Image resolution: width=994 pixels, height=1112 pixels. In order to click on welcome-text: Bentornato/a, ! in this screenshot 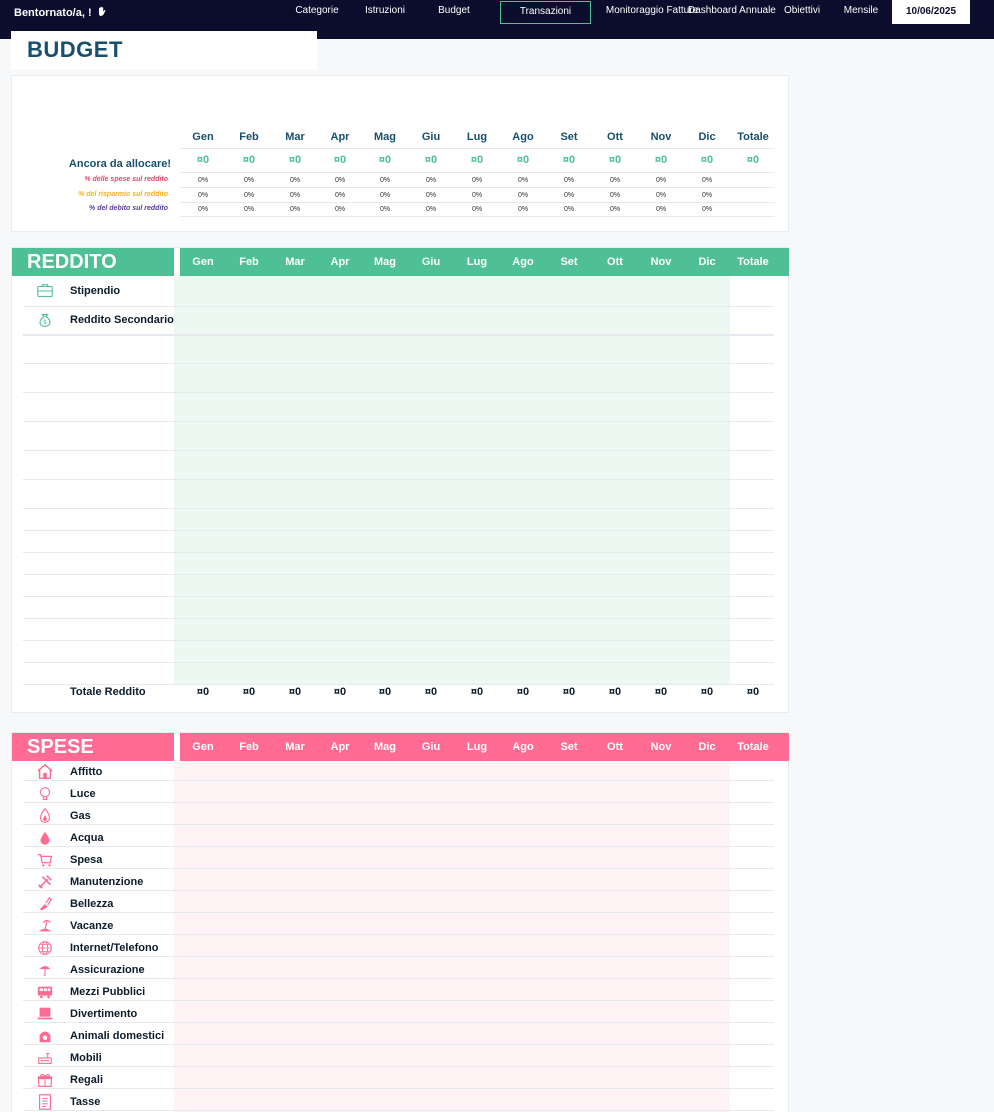, I will do `click(53, 12)`.